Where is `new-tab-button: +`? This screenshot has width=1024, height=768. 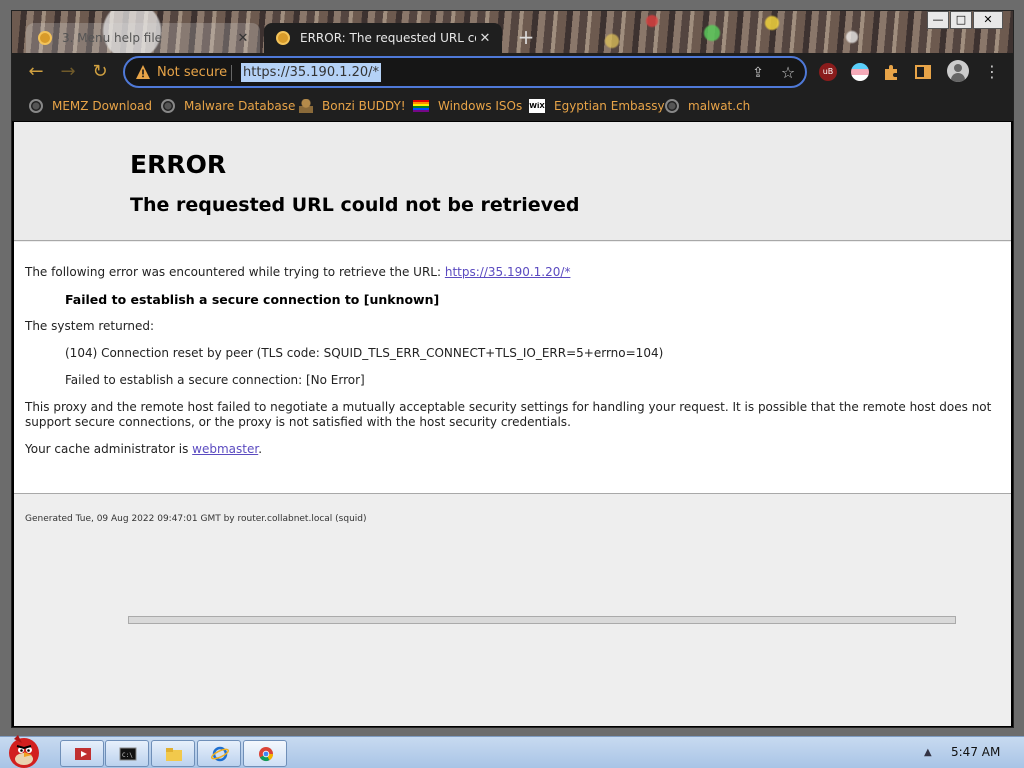
new-tab-button: + is located at coordinates (526, 38).